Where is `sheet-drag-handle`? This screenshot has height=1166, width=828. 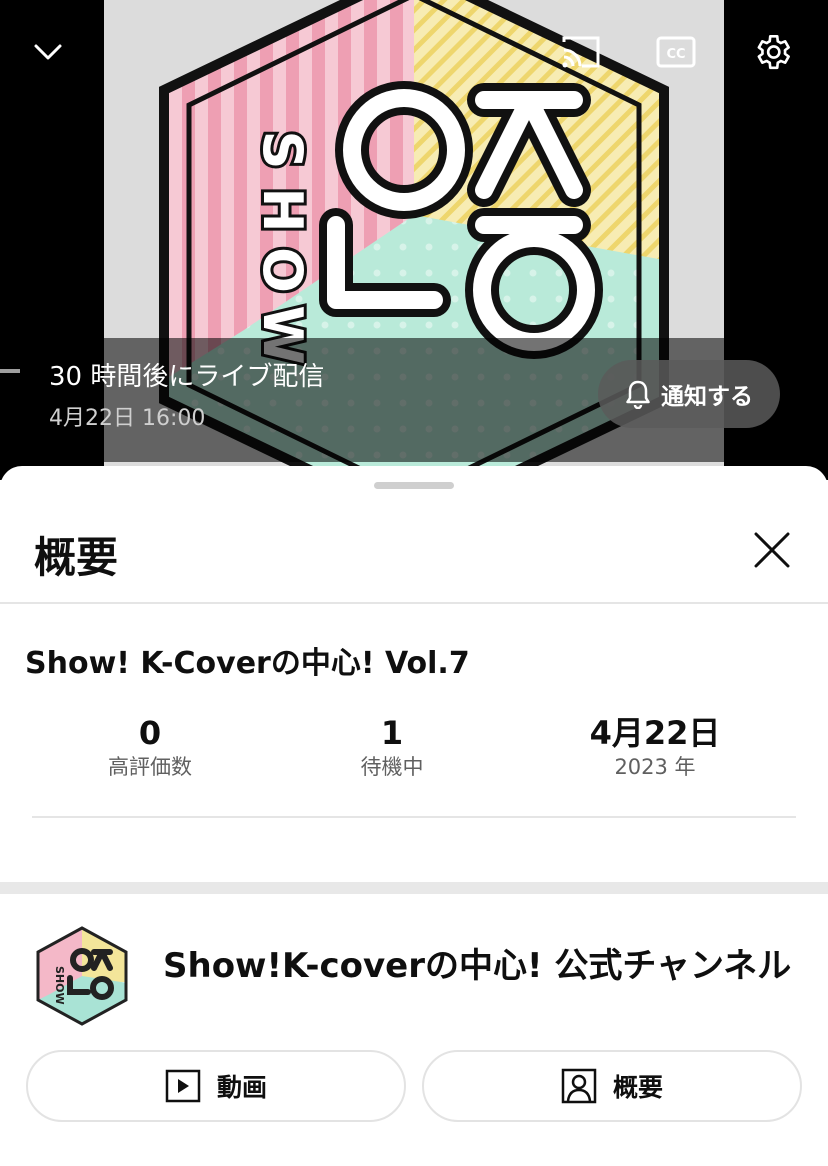 sheet-drag-handle is located at coordinates (414, 485).